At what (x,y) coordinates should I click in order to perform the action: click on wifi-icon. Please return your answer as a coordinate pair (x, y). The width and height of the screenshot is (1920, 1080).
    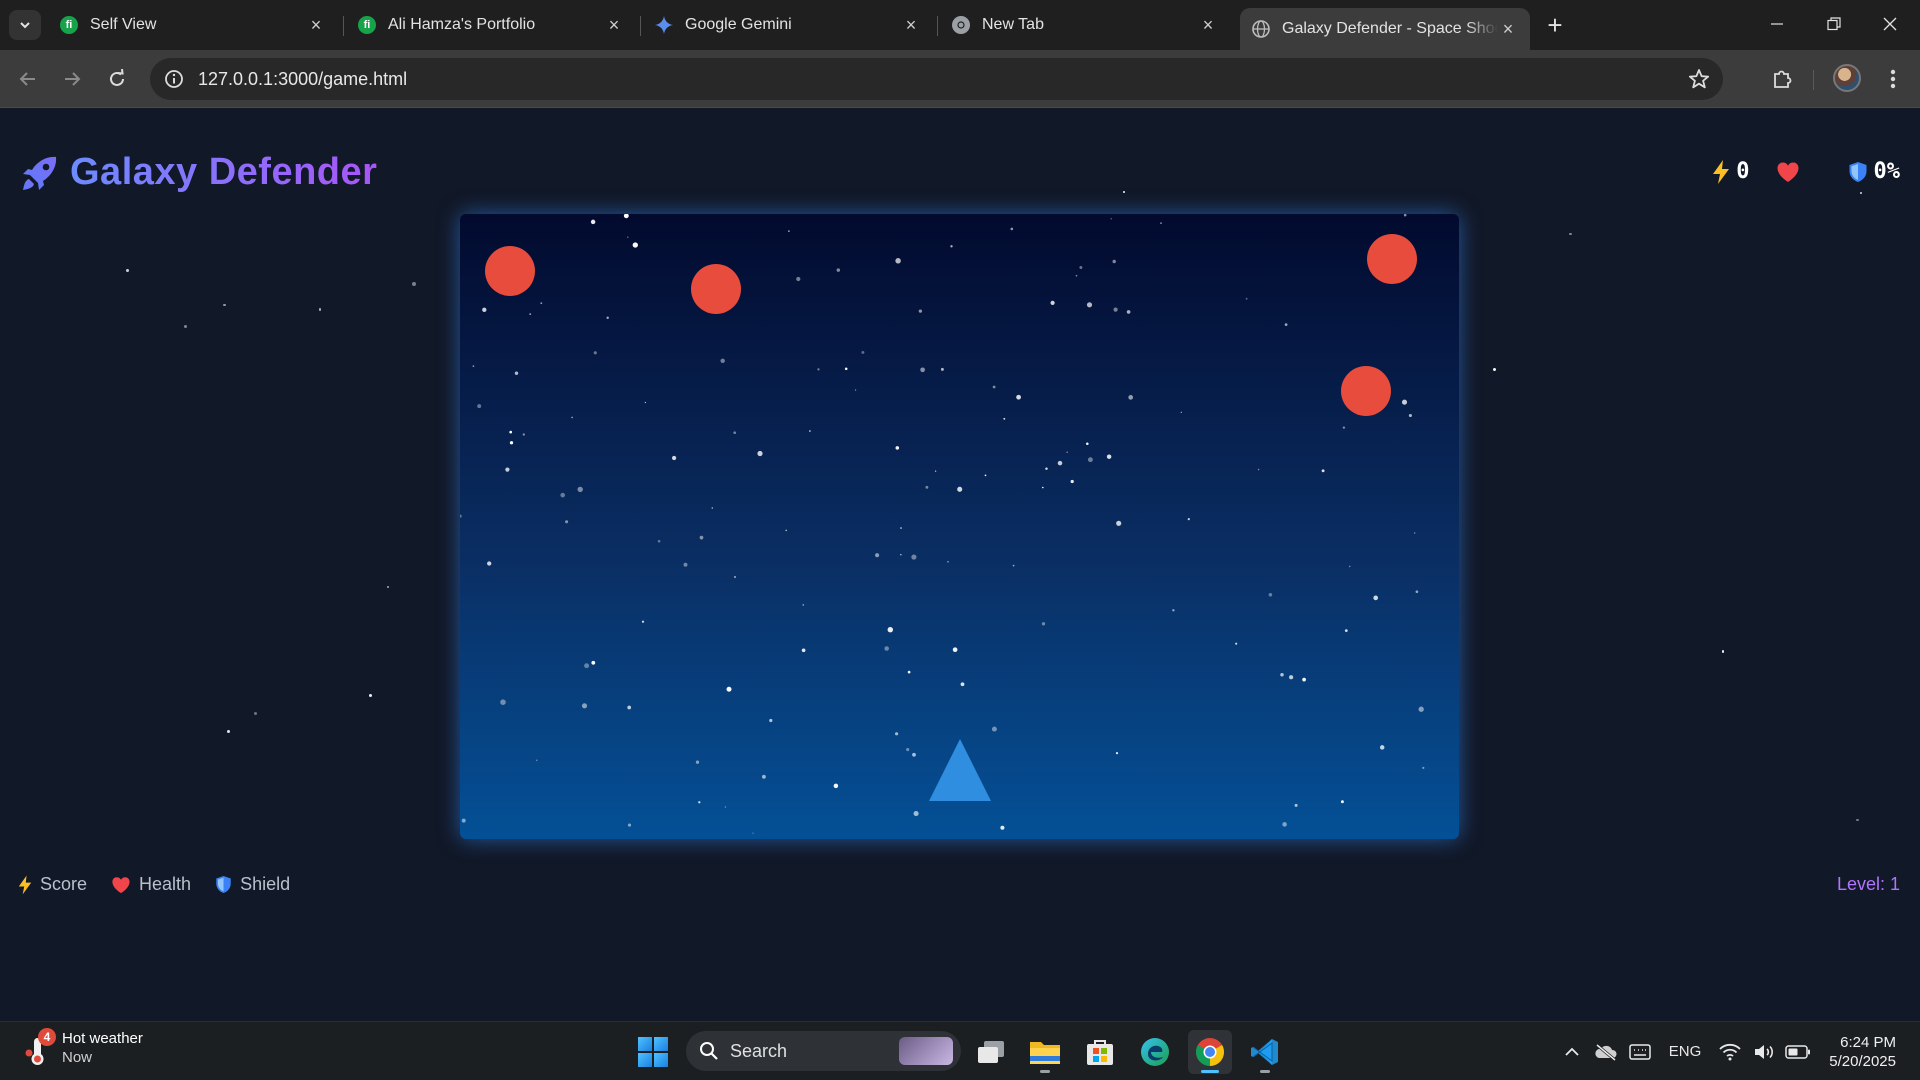
    Looking at the image, I should click on (1730, 1052).